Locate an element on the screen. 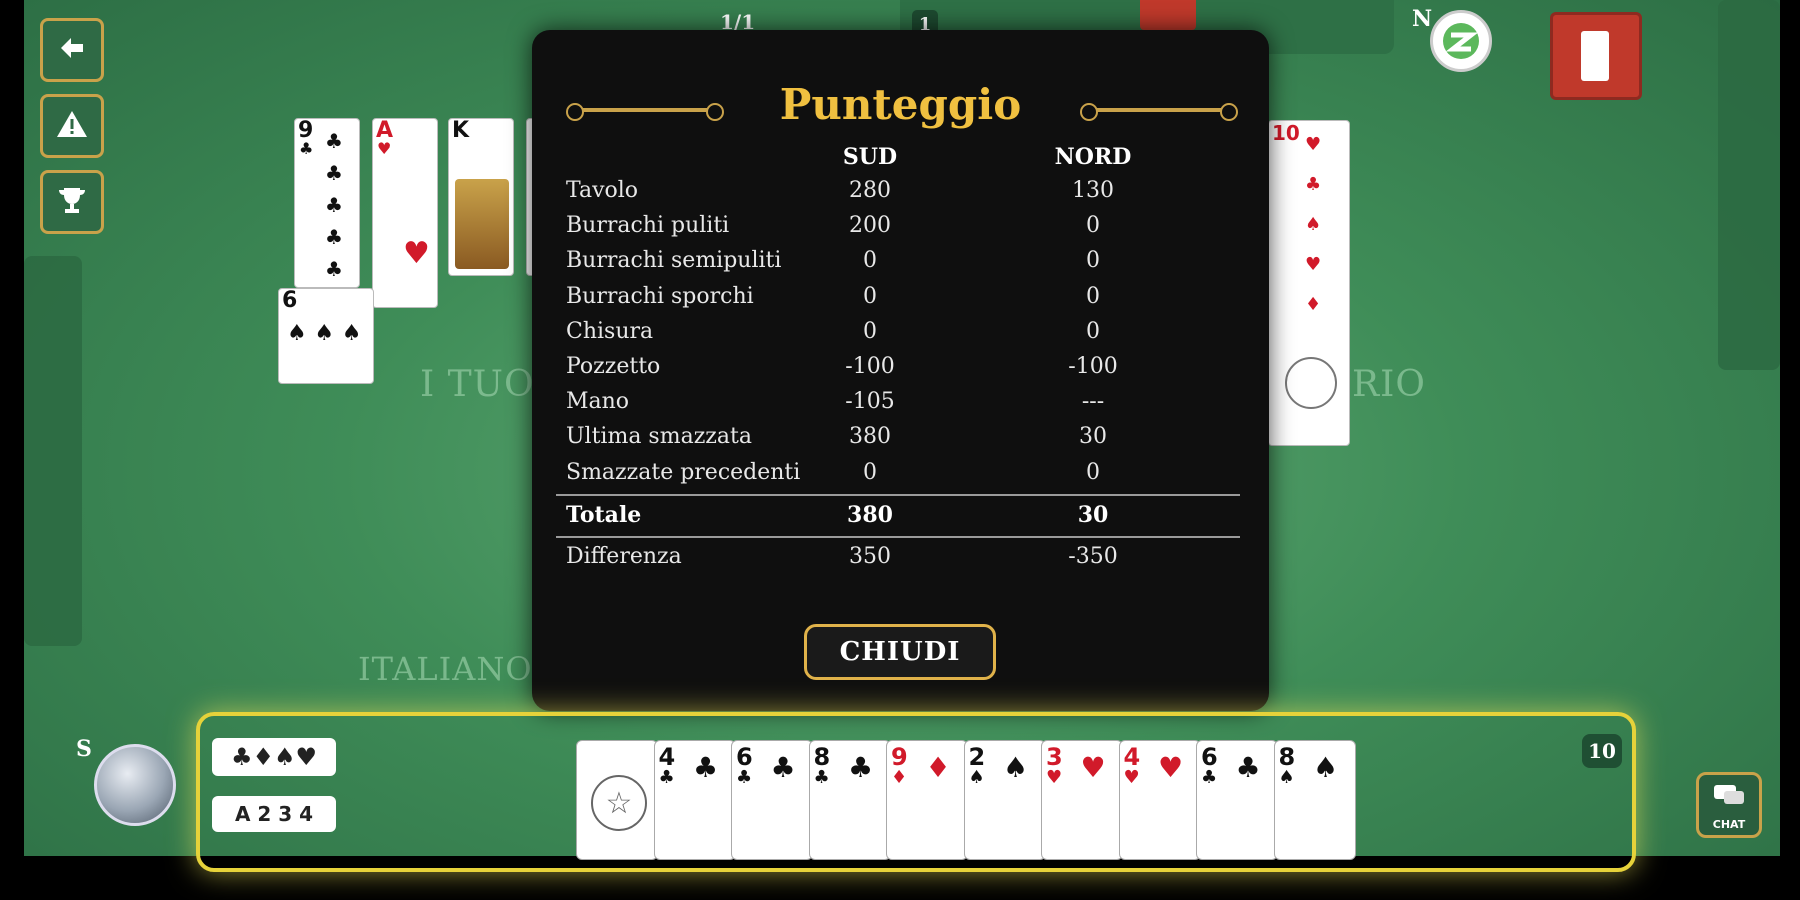 The width and height of the screenshot is (1800, 900). card-suit: ♠ is located at coordinates (1286, 777).